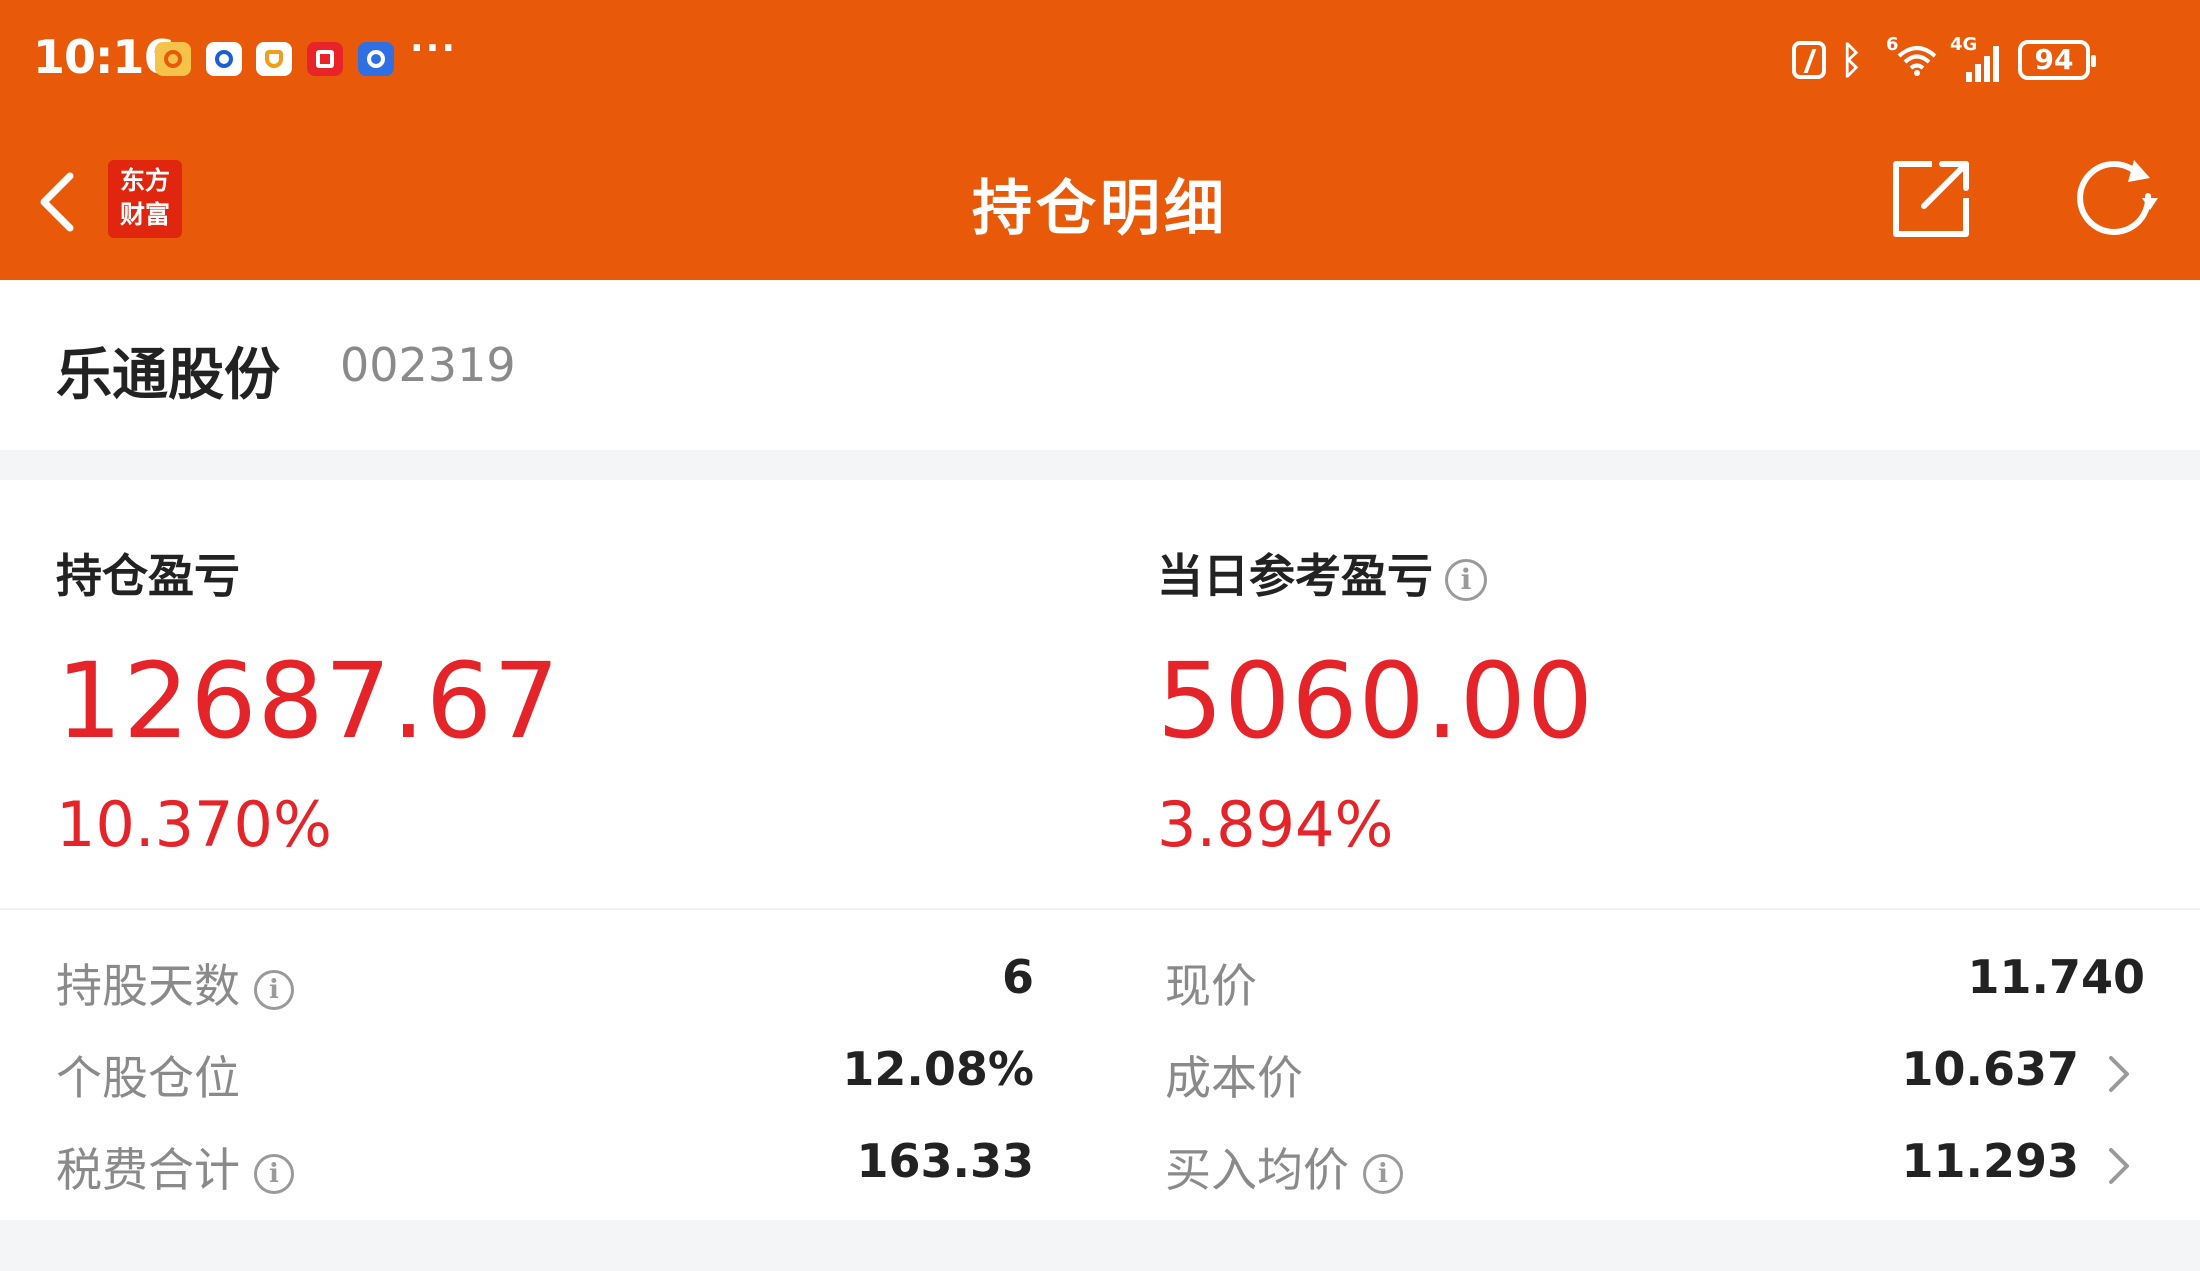 This screenshot has width=2200, height=1271. I want to click on daily-pnl-label-group: 当日参考盈亏 i, so click(1322, 573).